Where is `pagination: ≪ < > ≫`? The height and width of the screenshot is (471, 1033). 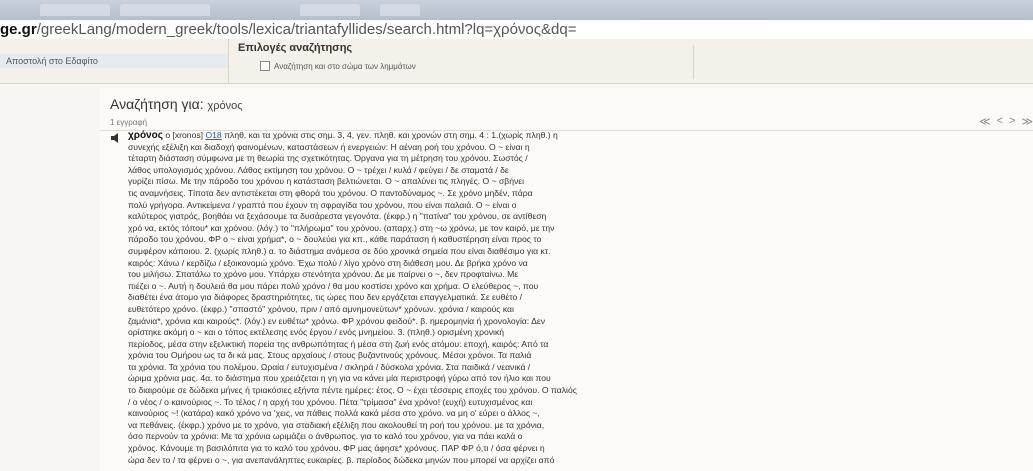 pagination: ≪ < > ≫ is located at coordinates (1006, 121).